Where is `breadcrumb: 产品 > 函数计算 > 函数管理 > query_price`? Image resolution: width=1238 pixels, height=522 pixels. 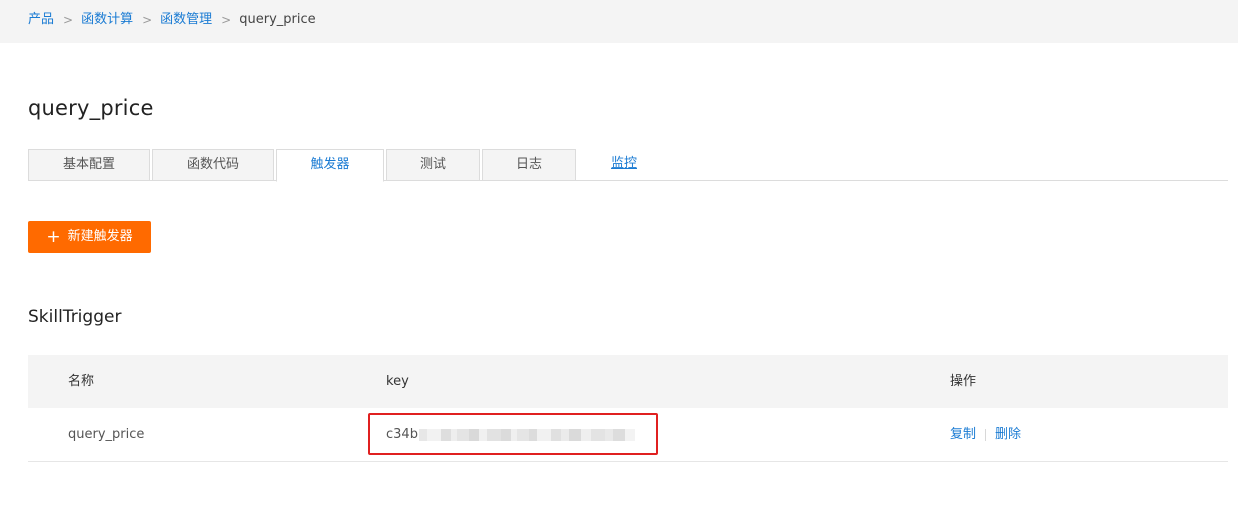
breadcrumb: 产品 > 函数计算 > 函数管理 > query_price is located at coordinates (172, 20).